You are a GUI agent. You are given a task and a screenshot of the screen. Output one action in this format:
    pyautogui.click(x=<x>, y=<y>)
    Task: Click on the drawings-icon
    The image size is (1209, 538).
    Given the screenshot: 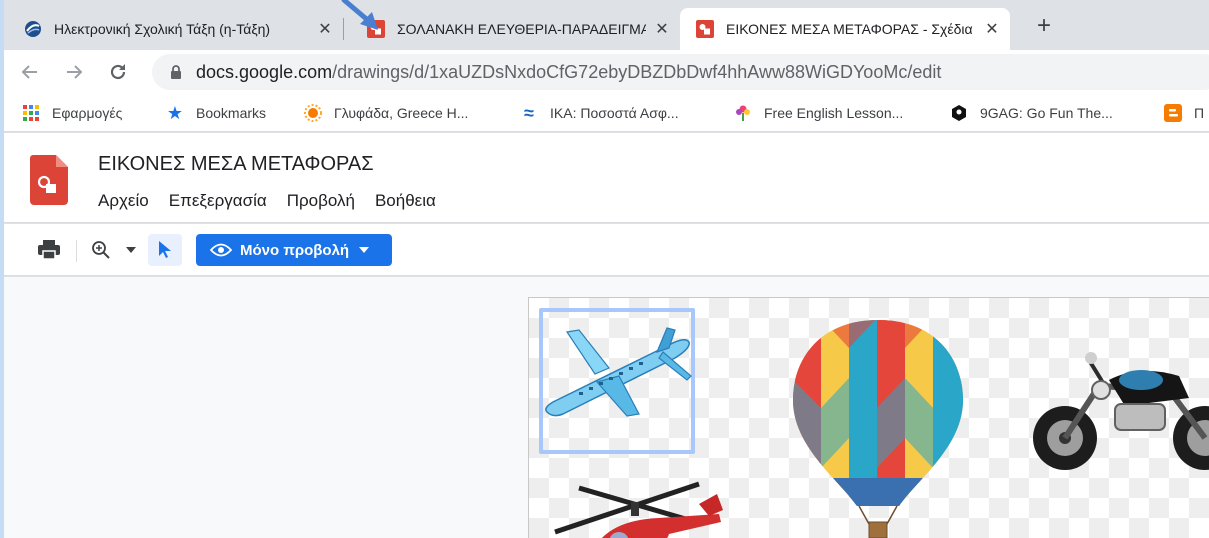 What is the action you would take?
    pyautogui.click(x=705, y=29)
    